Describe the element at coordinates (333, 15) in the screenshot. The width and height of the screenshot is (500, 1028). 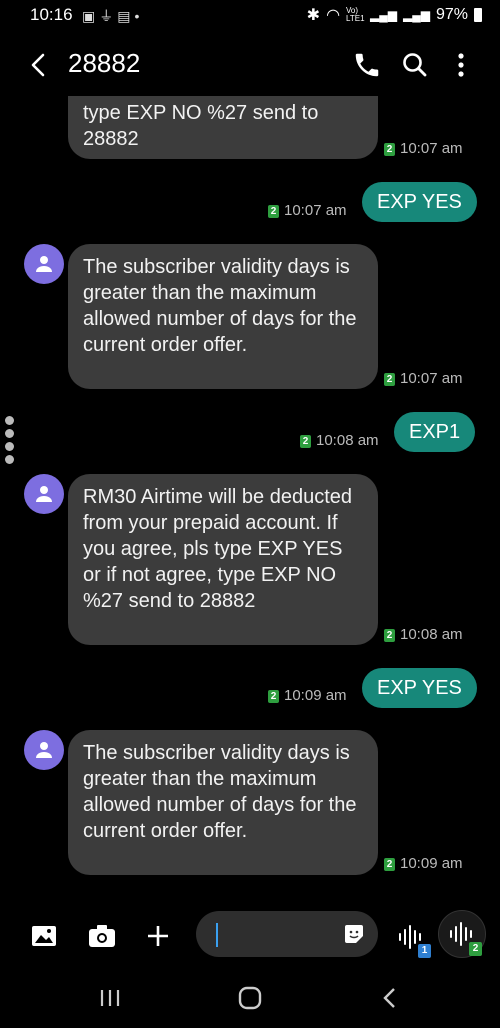
I see `wifi-icon: ◠` at that location.